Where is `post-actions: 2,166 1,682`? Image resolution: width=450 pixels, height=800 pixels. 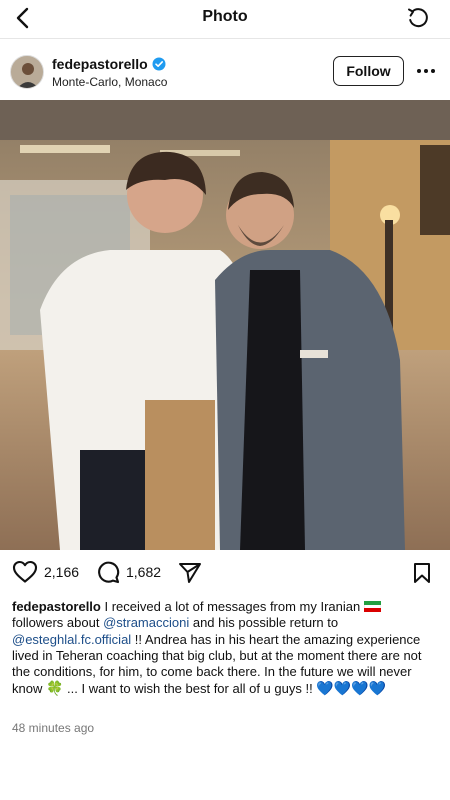 post-actions: 2,166 1,682 is located at coordinates (225, 575).